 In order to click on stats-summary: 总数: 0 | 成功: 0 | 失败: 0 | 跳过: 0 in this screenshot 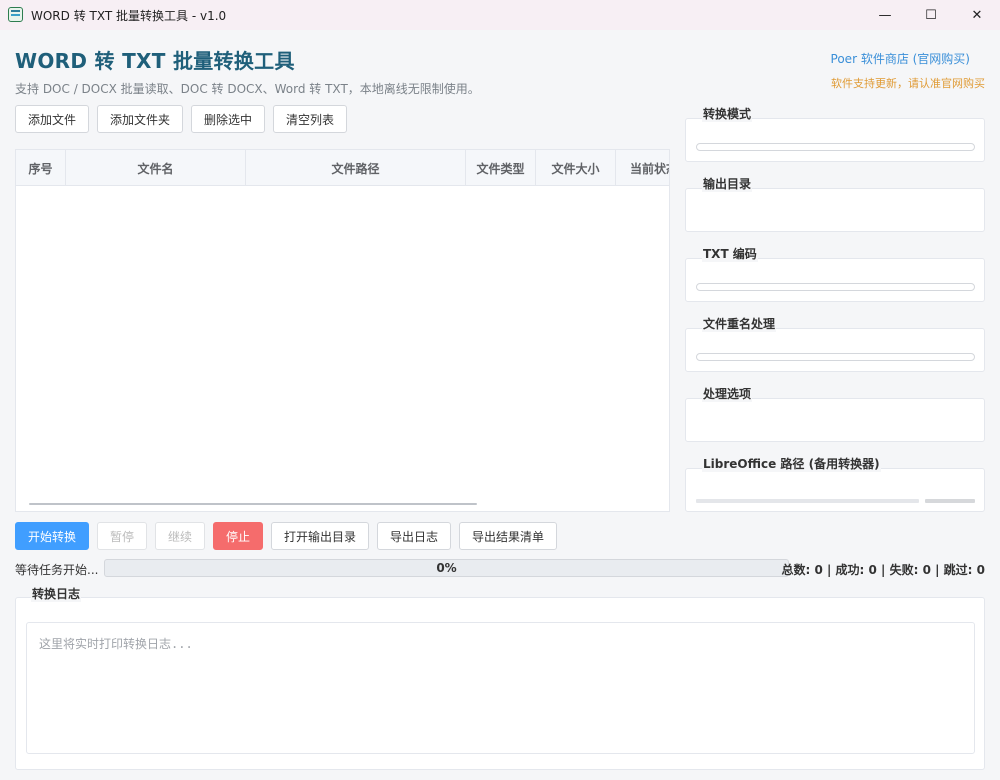, I will do `click(883, 570)`.